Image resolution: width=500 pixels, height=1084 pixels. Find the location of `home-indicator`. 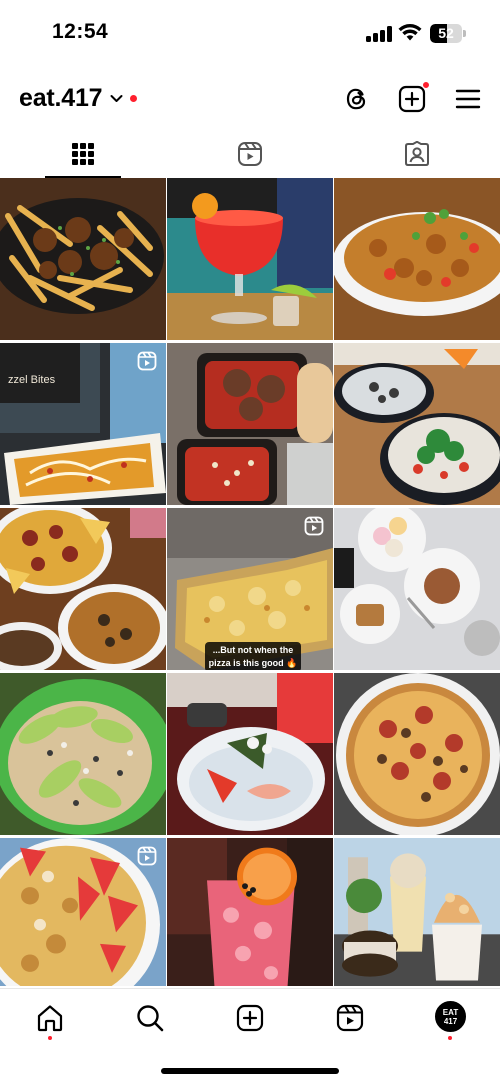

home-indicator is located at coordinates (250, 1071).